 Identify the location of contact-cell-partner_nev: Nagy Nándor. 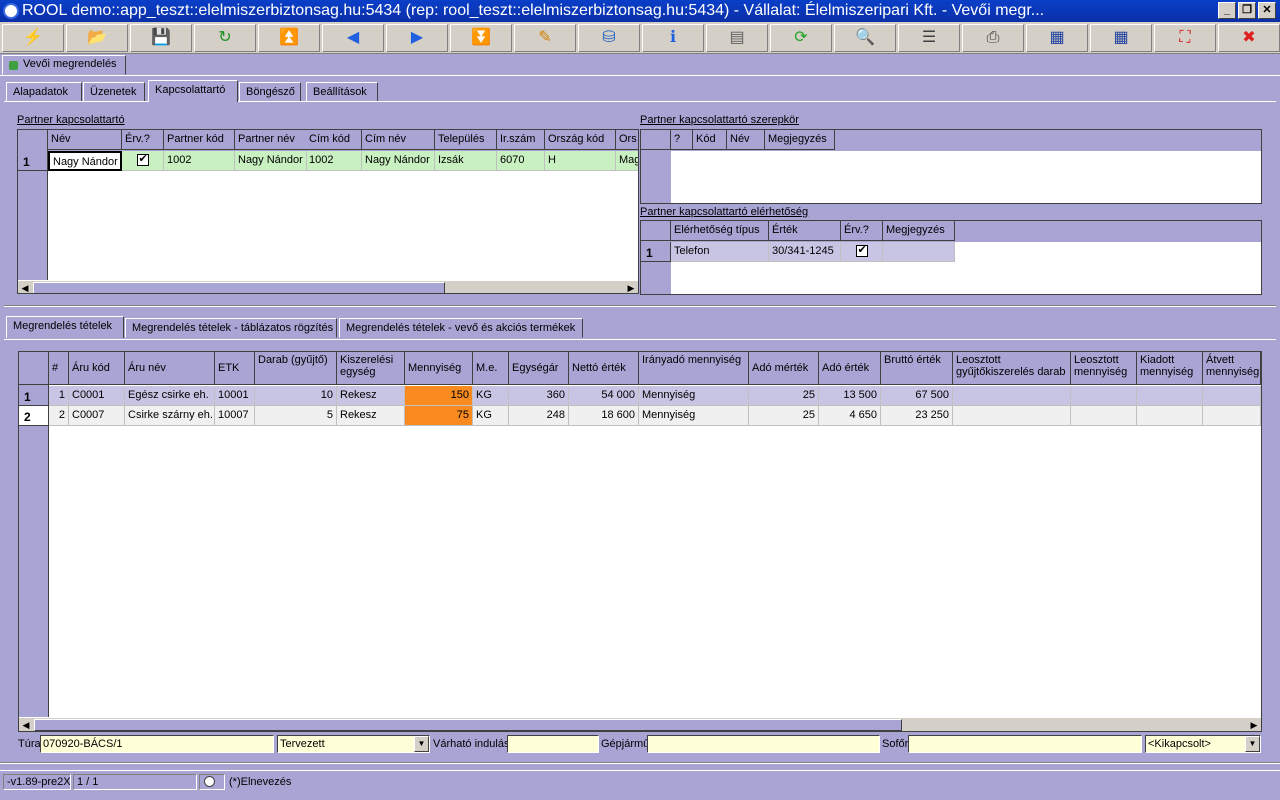
(271, 161).